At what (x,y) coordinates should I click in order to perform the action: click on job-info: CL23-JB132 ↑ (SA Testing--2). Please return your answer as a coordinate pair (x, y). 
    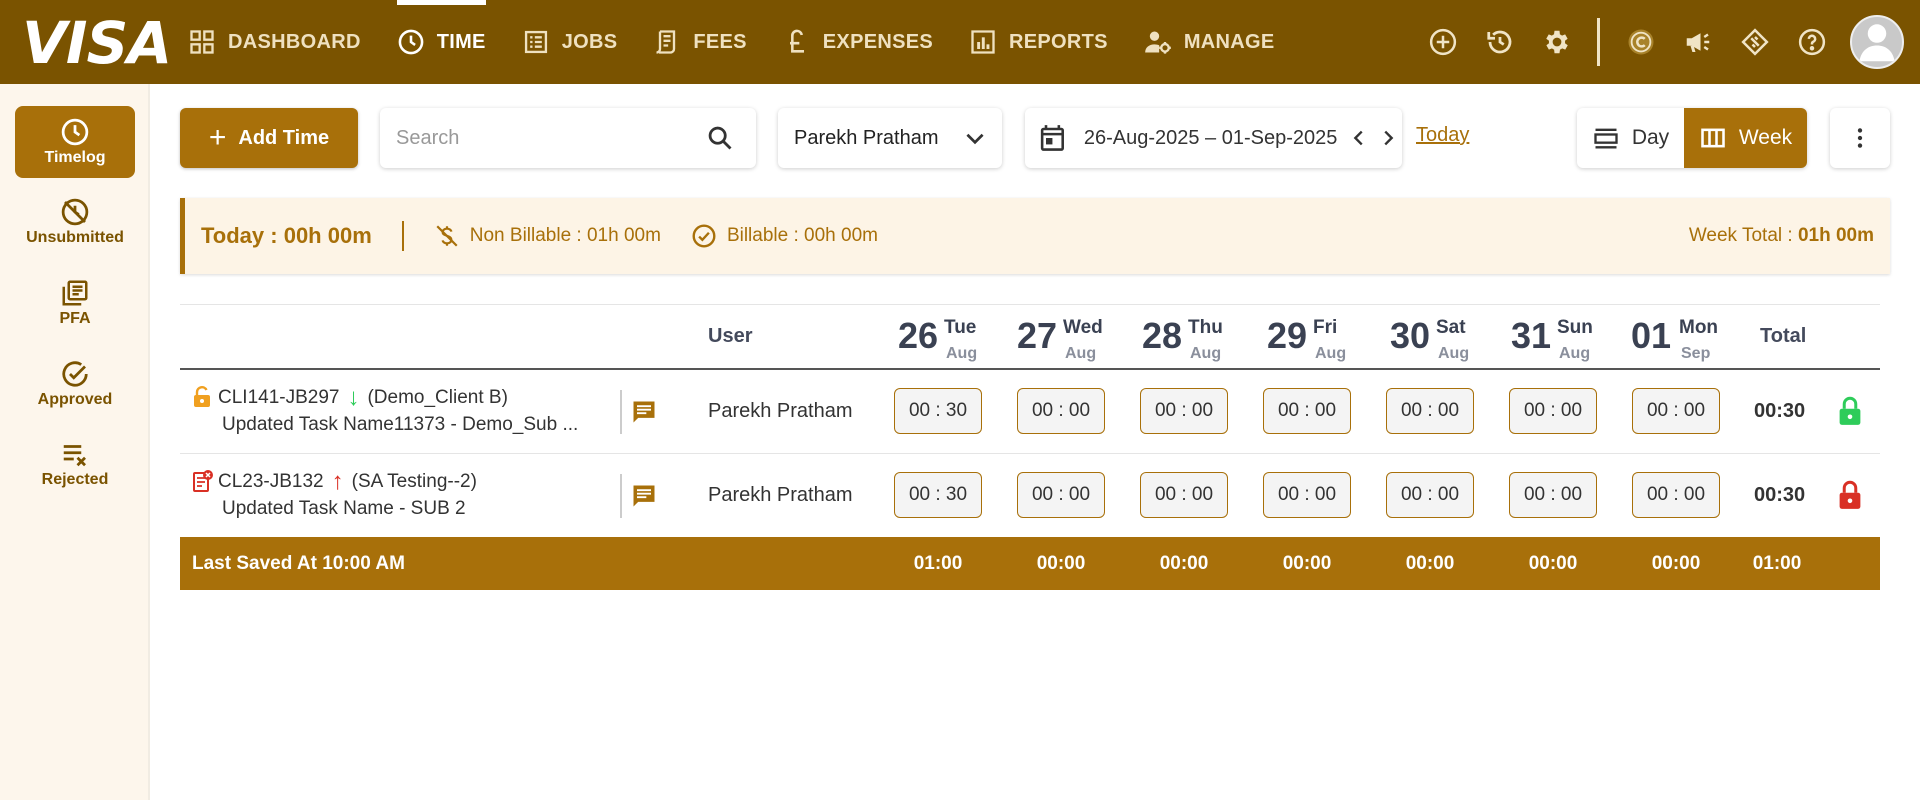
    Looking at the image, I should click on (347, 482).